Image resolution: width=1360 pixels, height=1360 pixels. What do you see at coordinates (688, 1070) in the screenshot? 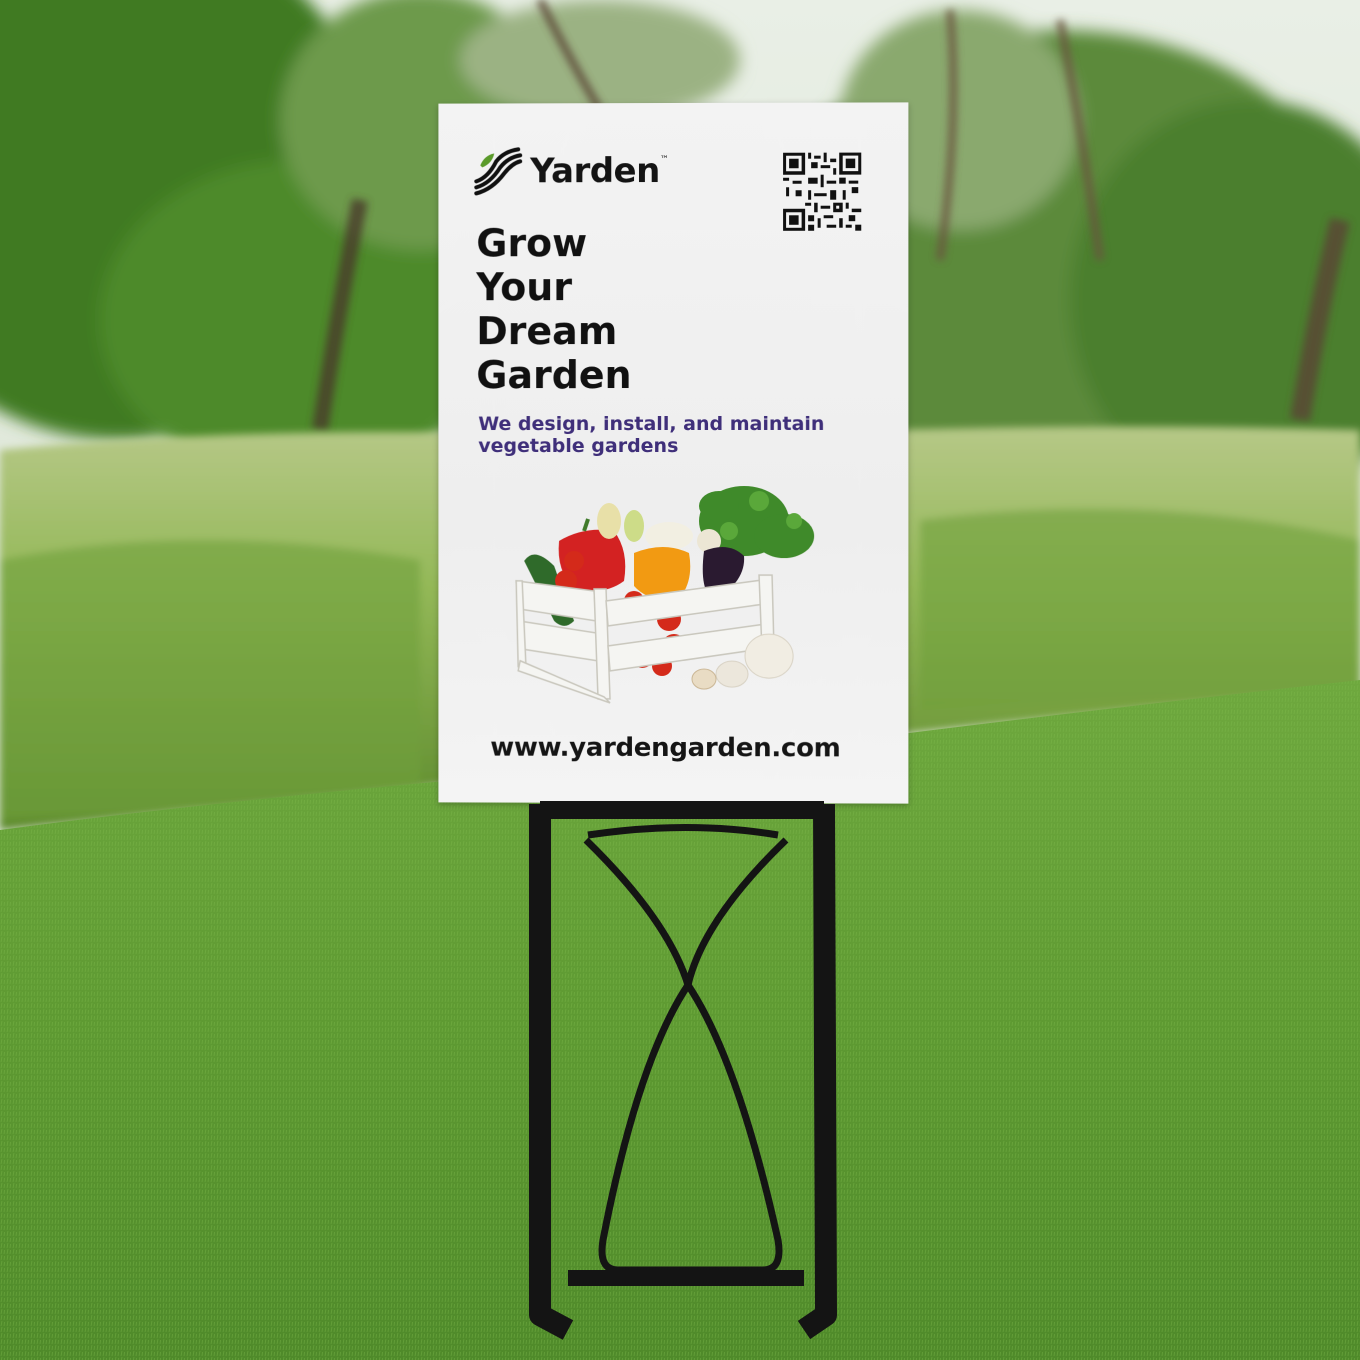
I see `sign-stake` at bounding box center [688, 1070].